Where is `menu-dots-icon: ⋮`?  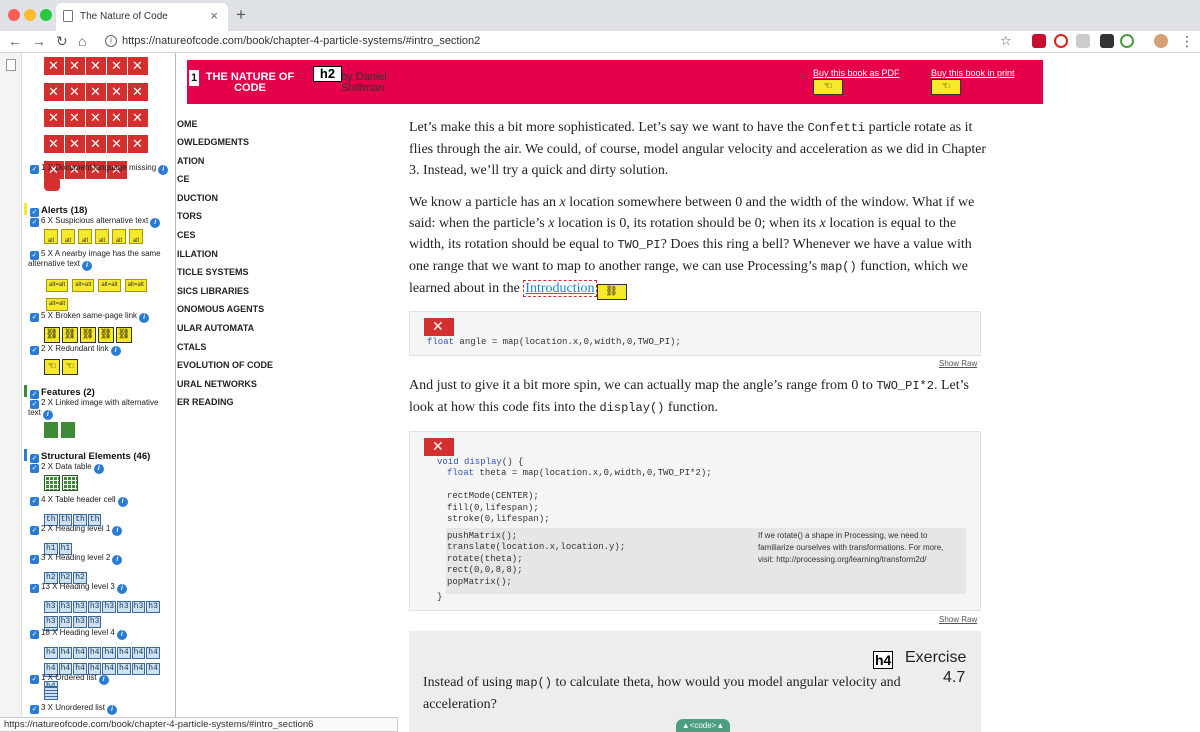 menu-dots-icon: ⋮ is located at coordinates (1187, 41).